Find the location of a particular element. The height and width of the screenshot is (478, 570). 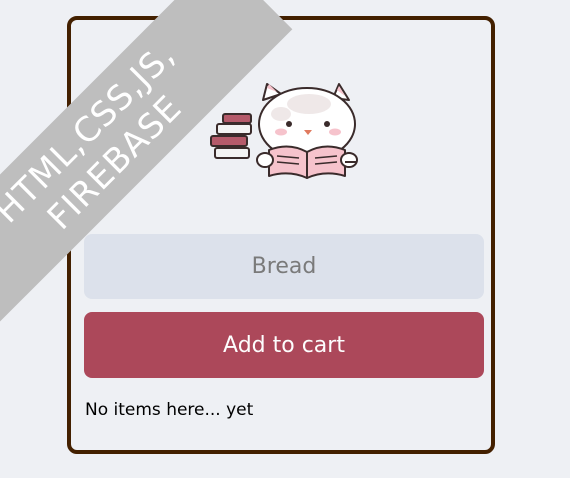

item-name-input is located at coordinates (284, 266).